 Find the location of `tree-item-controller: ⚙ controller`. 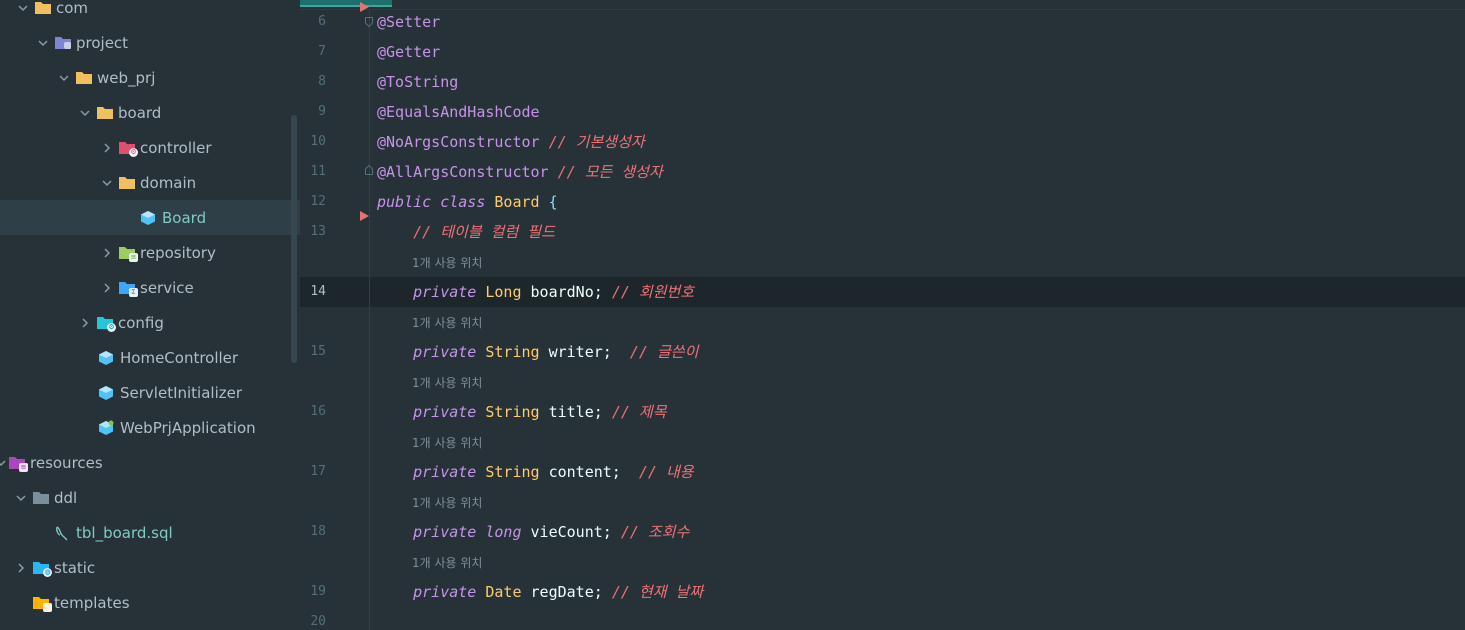

tree-item-controller: ⚙ controller is located at coordinates (150, 147).